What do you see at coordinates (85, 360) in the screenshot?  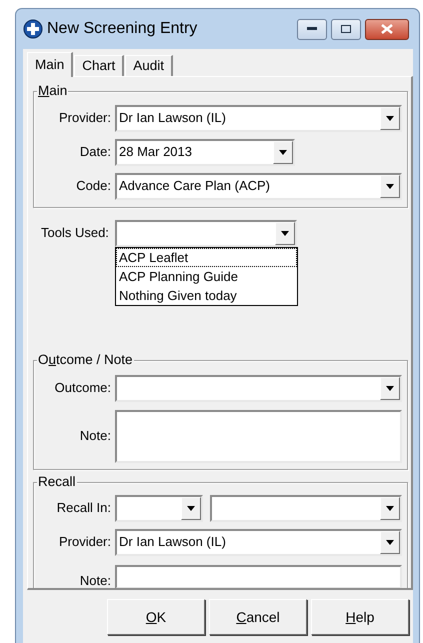 I see `group-title: Outcome / Note` at bounding box center [85, 360].